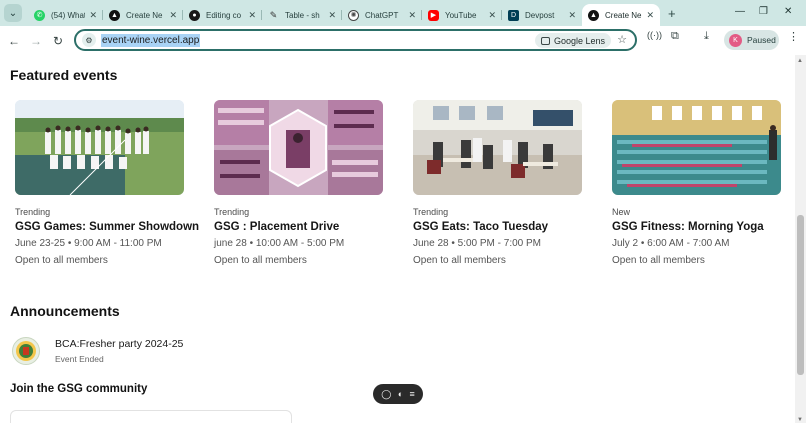 The image size is (806, 423). What do you see at coordinates (675, 36) in the screenshot?
I see `extensions-icon: ⧉` at bounding box center [675, 36].